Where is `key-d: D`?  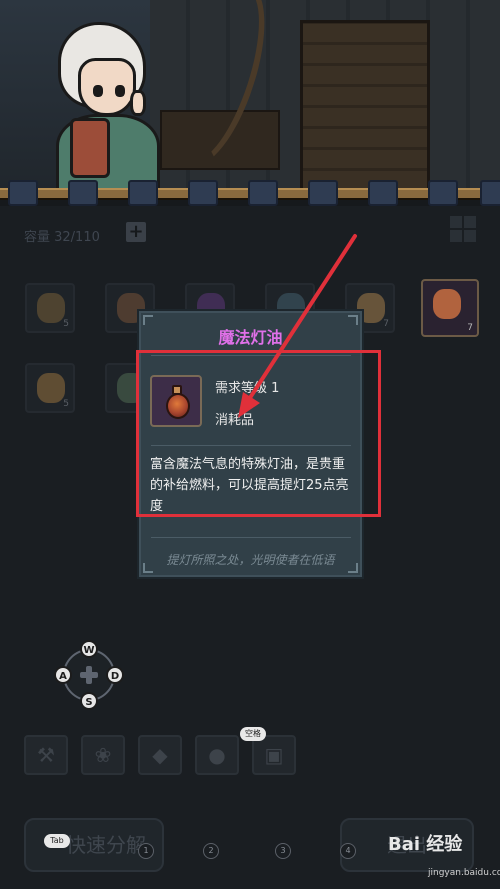 key-d: D is located at coordinates (115, 675).